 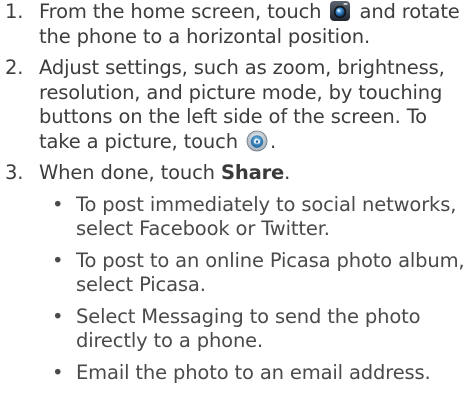 I want to click on shutter-button-icon, so click(x=257, y=141).